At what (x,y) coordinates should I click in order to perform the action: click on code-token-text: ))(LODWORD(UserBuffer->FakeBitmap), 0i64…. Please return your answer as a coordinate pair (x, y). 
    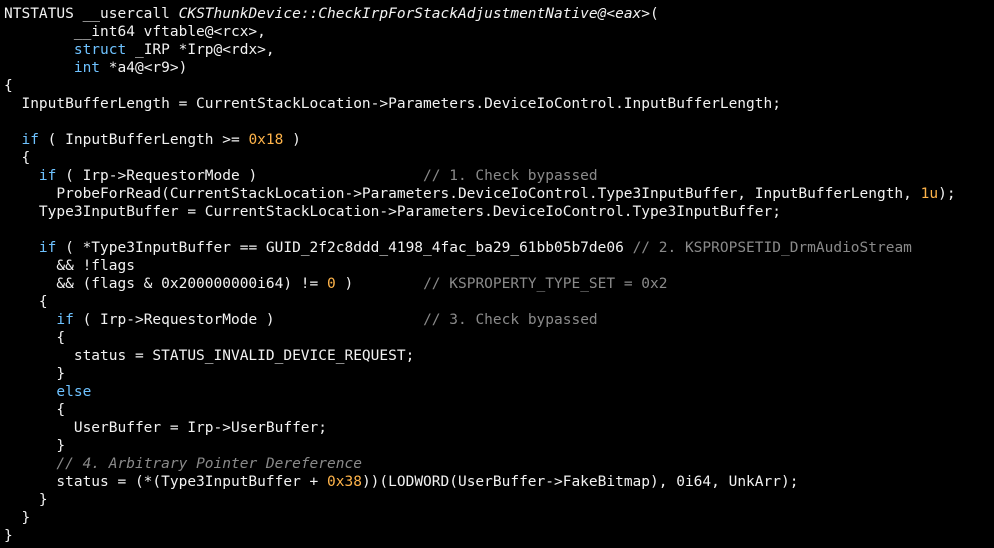
    Looking at the image, I should click on (580, 482).